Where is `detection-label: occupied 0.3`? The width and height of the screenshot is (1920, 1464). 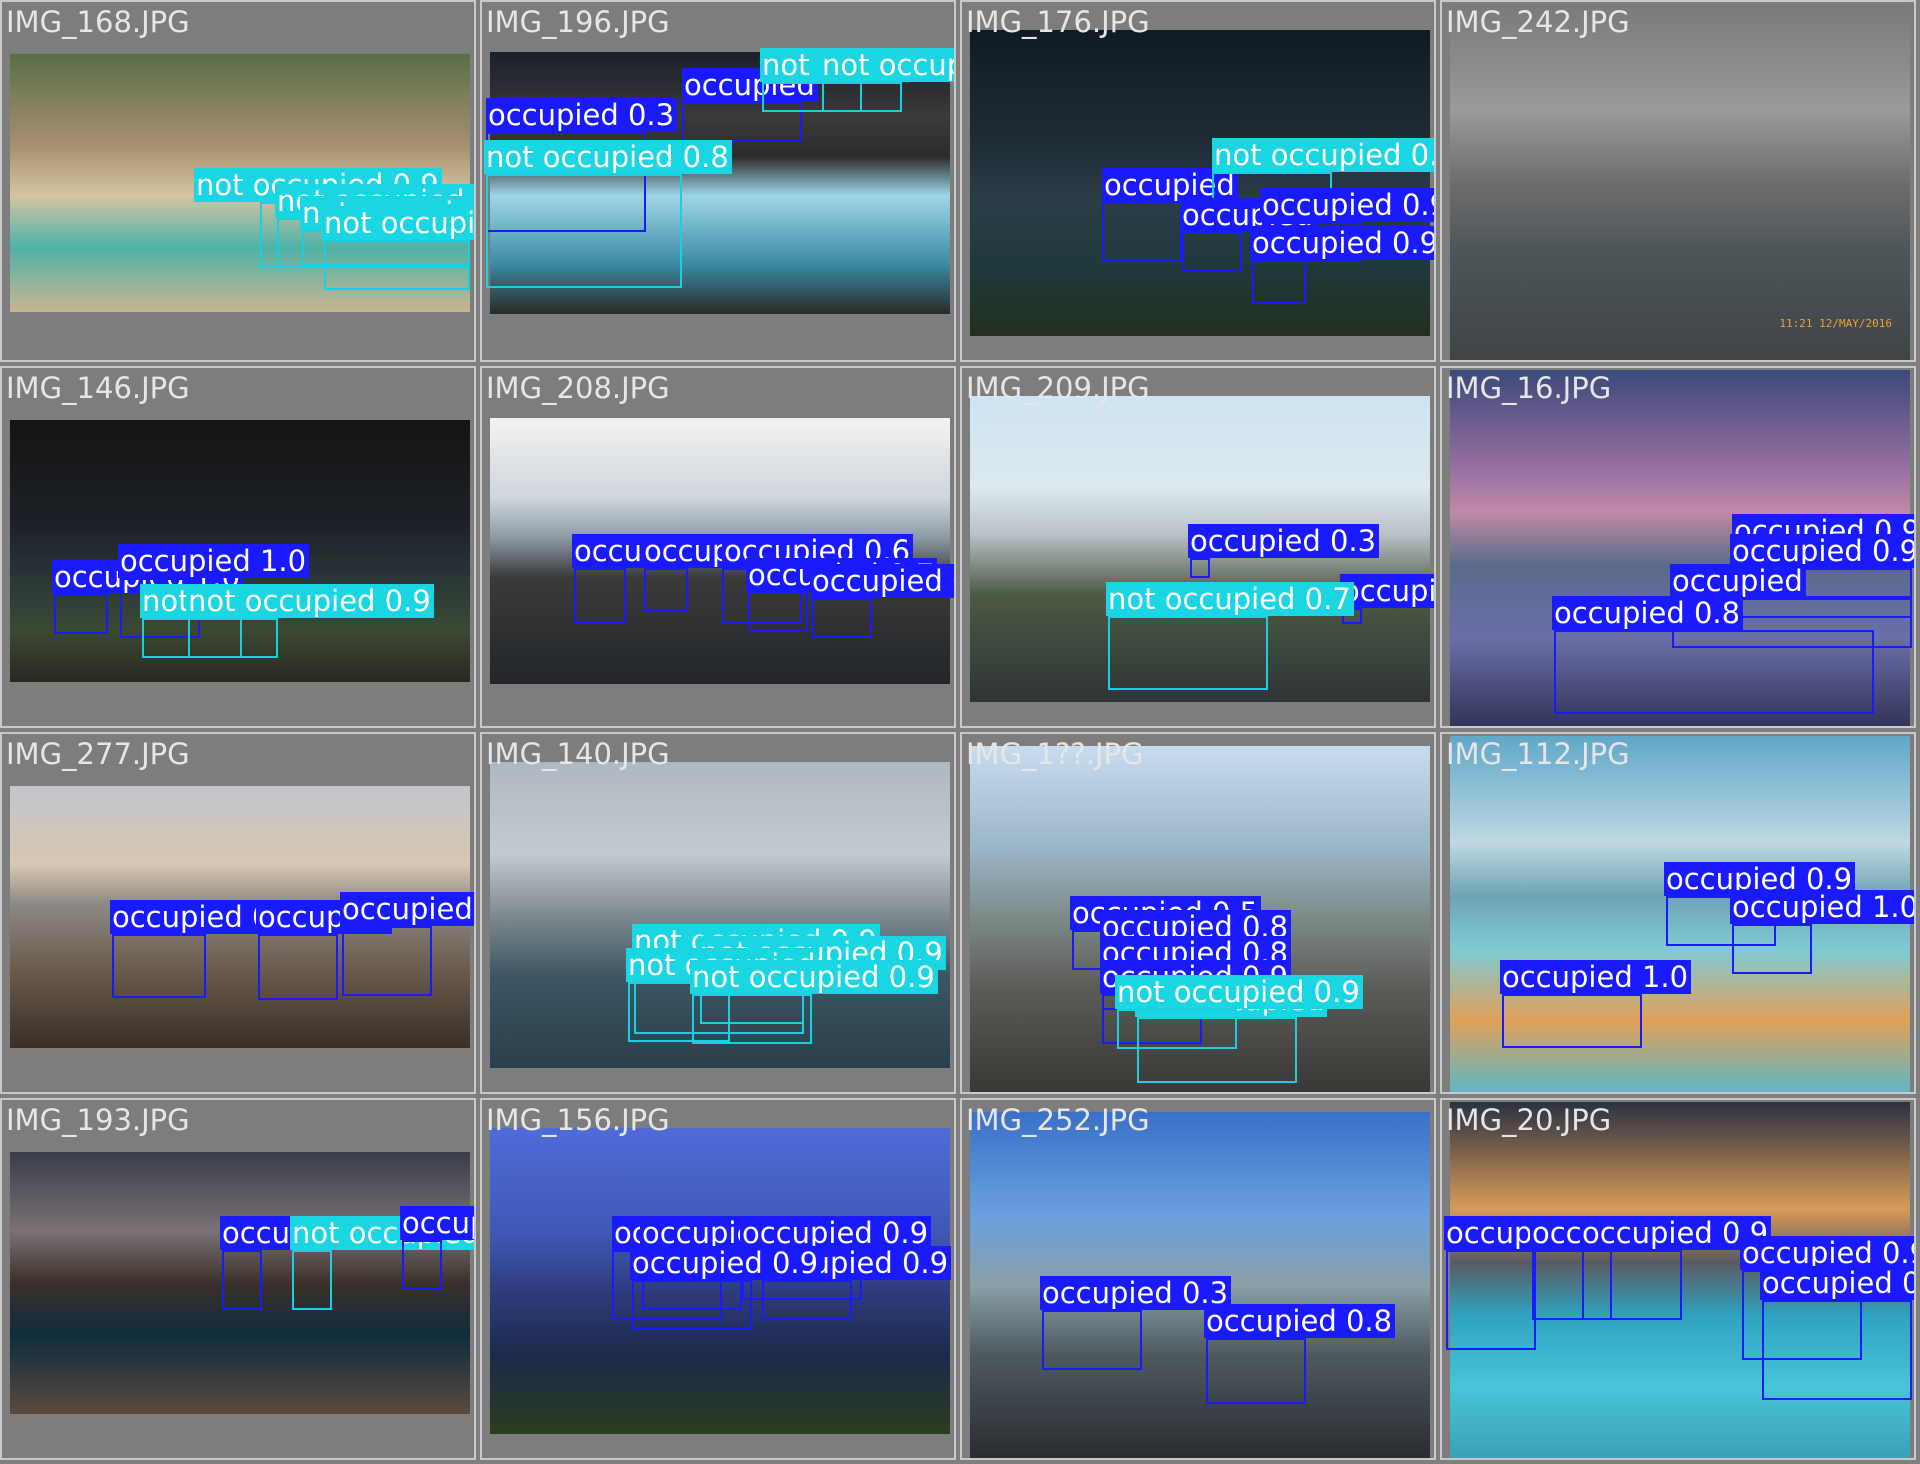 detection-label: occupied 0.3 is located at coordinates (582, 115).